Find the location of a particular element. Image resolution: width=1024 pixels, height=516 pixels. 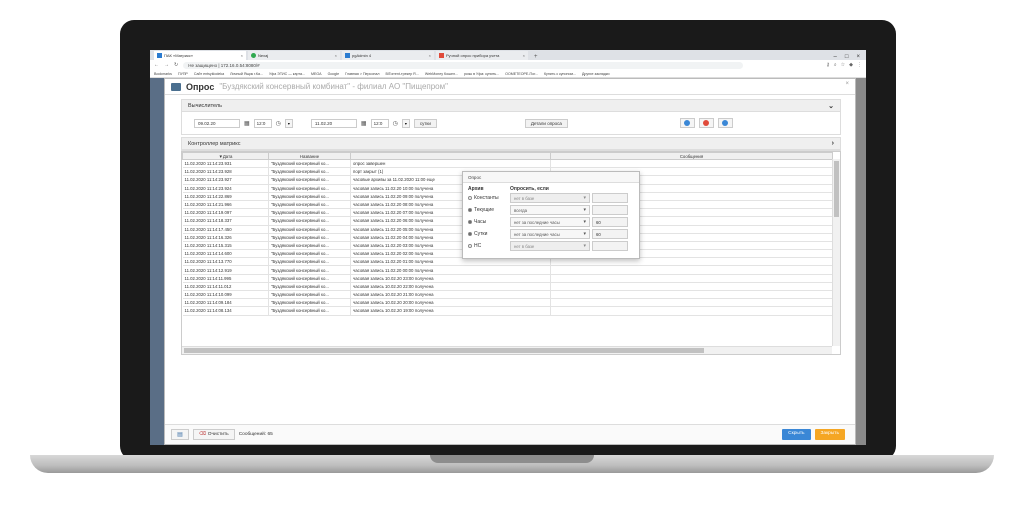

minimize-icon: – is located at coordinates (835, 57).